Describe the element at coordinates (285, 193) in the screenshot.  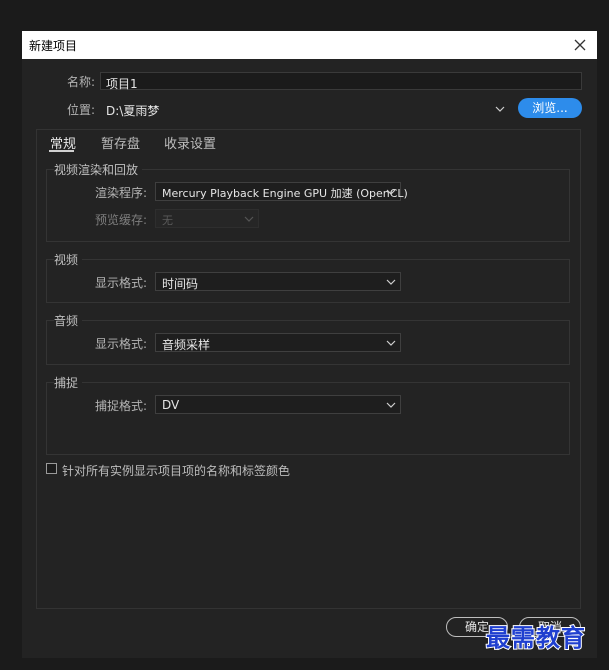
I see `renderer-value: Mercury Playback Engine GPU 加速 (OpenCL)` at that location.